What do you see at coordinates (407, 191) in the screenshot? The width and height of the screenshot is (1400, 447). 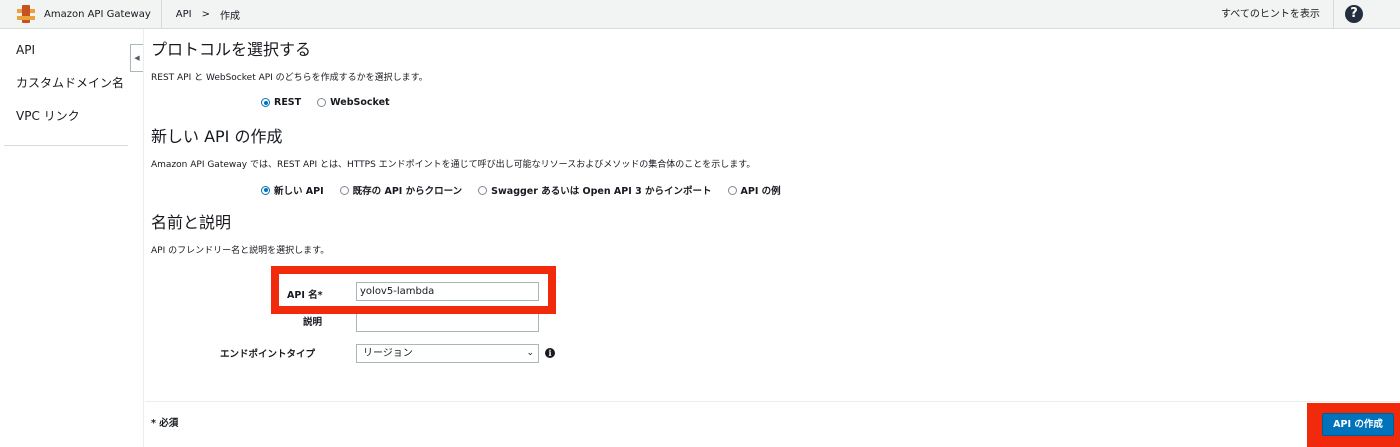 I see `radio-label: 既存の API からクローン` at bounding box center [407, 191].